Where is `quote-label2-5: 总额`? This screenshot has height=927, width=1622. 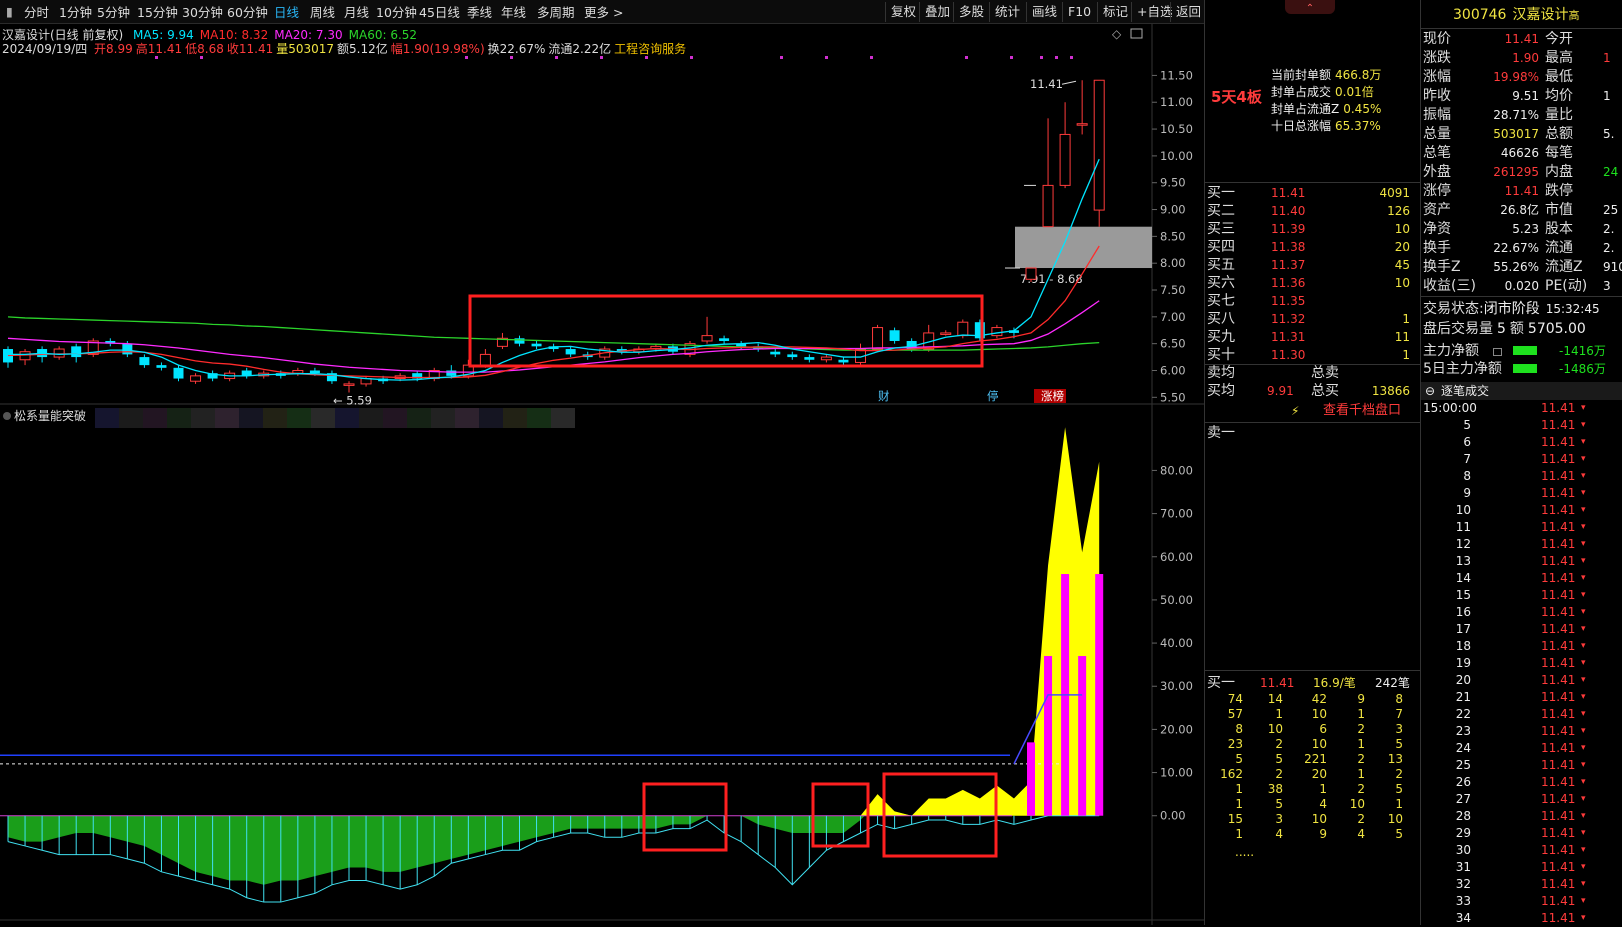 quote-label2-5: 总额 is located at coordinates (1559, 134).